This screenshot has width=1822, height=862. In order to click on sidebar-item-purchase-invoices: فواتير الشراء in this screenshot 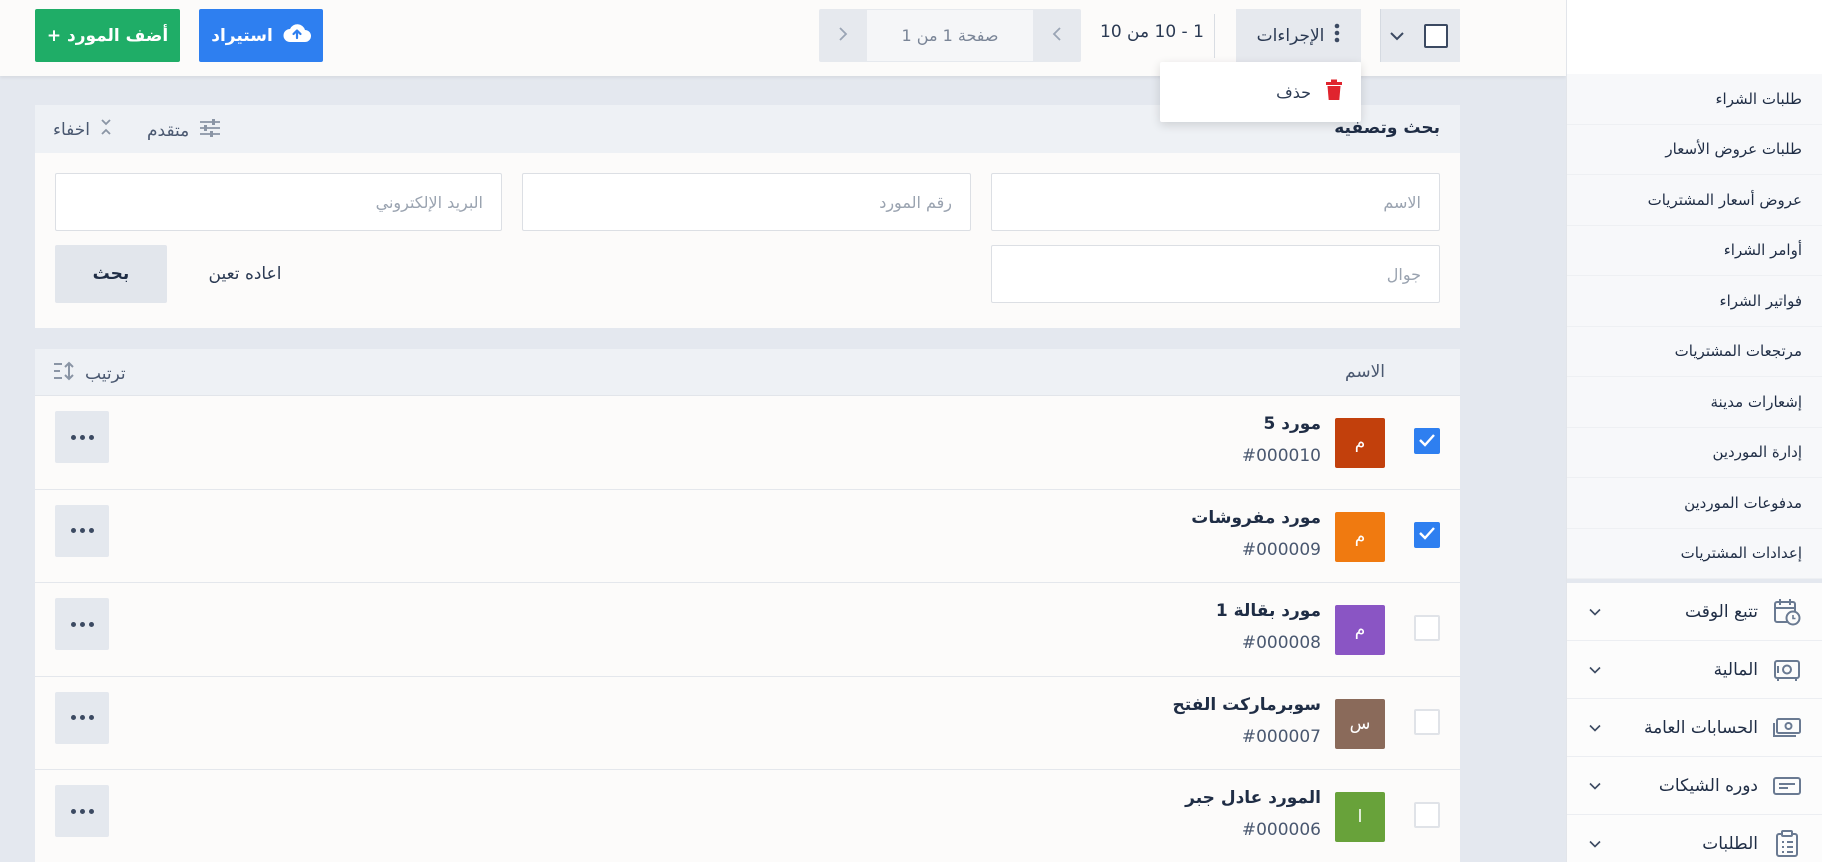, I will do `click(1694, 301)`.